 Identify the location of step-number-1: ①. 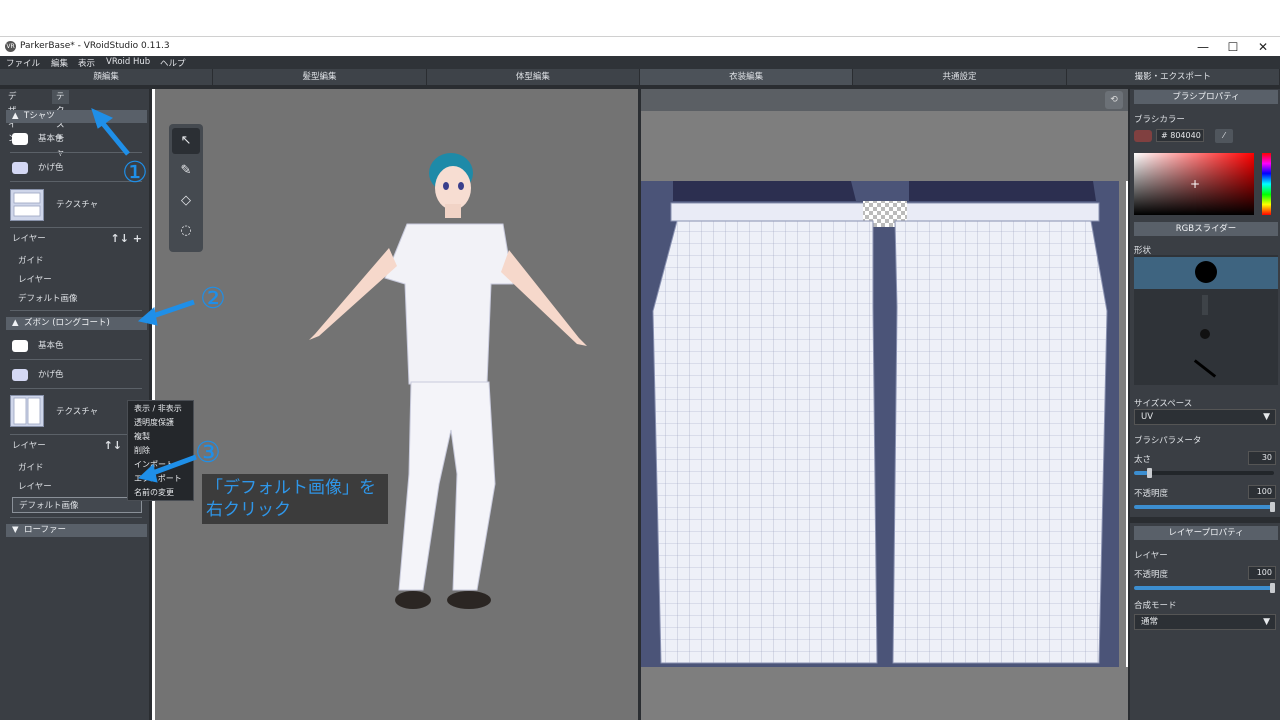
(135, 172).